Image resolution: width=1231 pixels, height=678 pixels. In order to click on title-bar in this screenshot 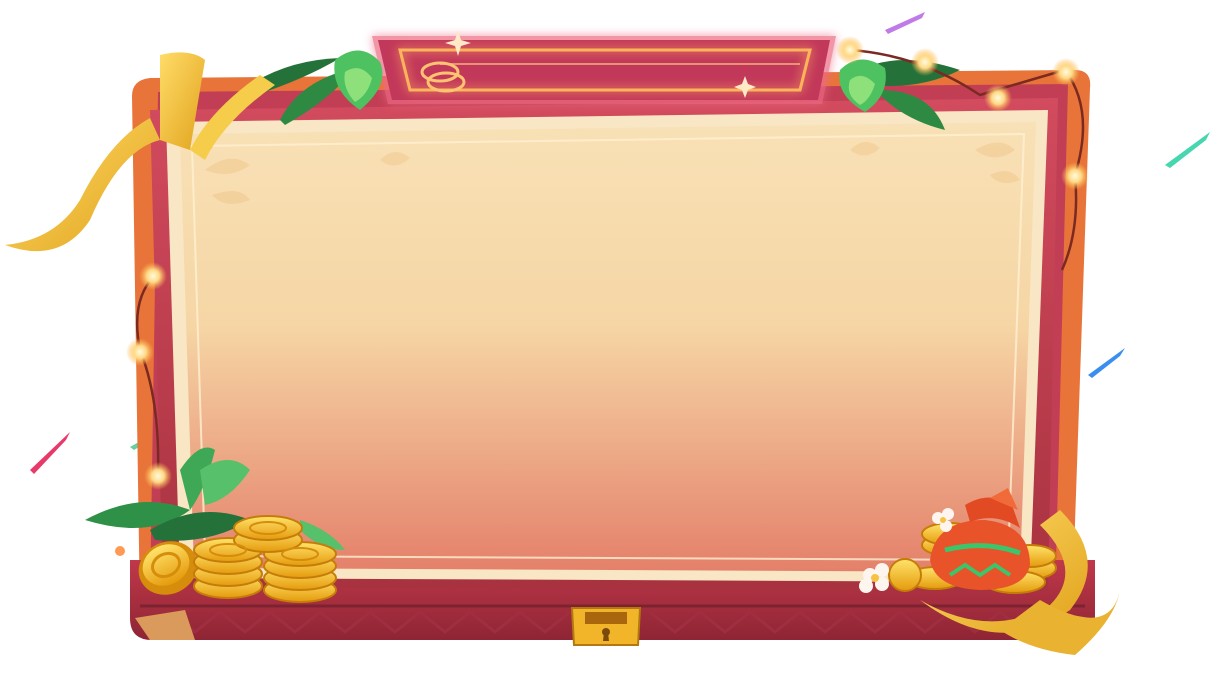, I will do `click(604, 67)`.